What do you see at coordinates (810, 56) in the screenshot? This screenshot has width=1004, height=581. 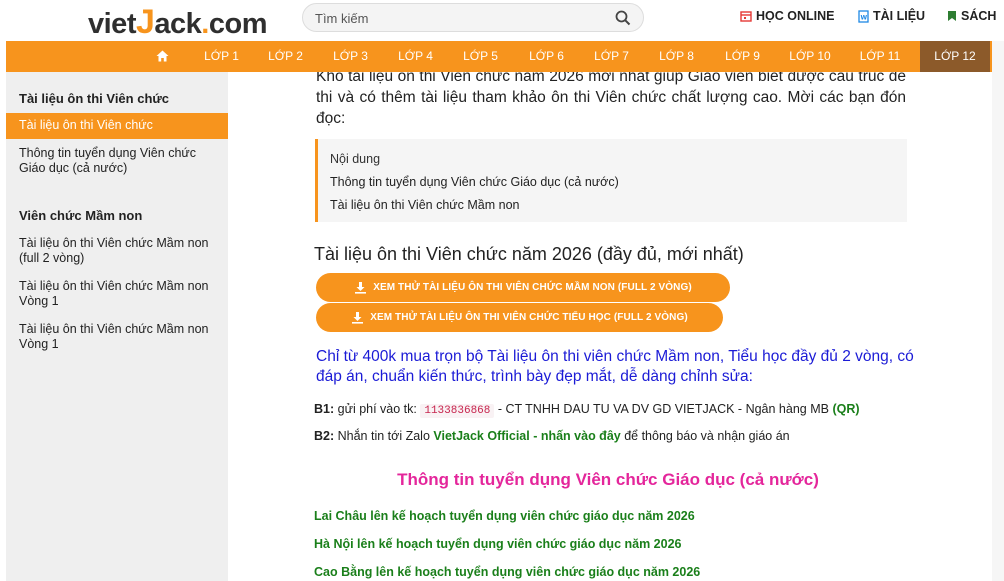 I see `nav-lop-10: LỚP 10` at bounding box center [810, 56].